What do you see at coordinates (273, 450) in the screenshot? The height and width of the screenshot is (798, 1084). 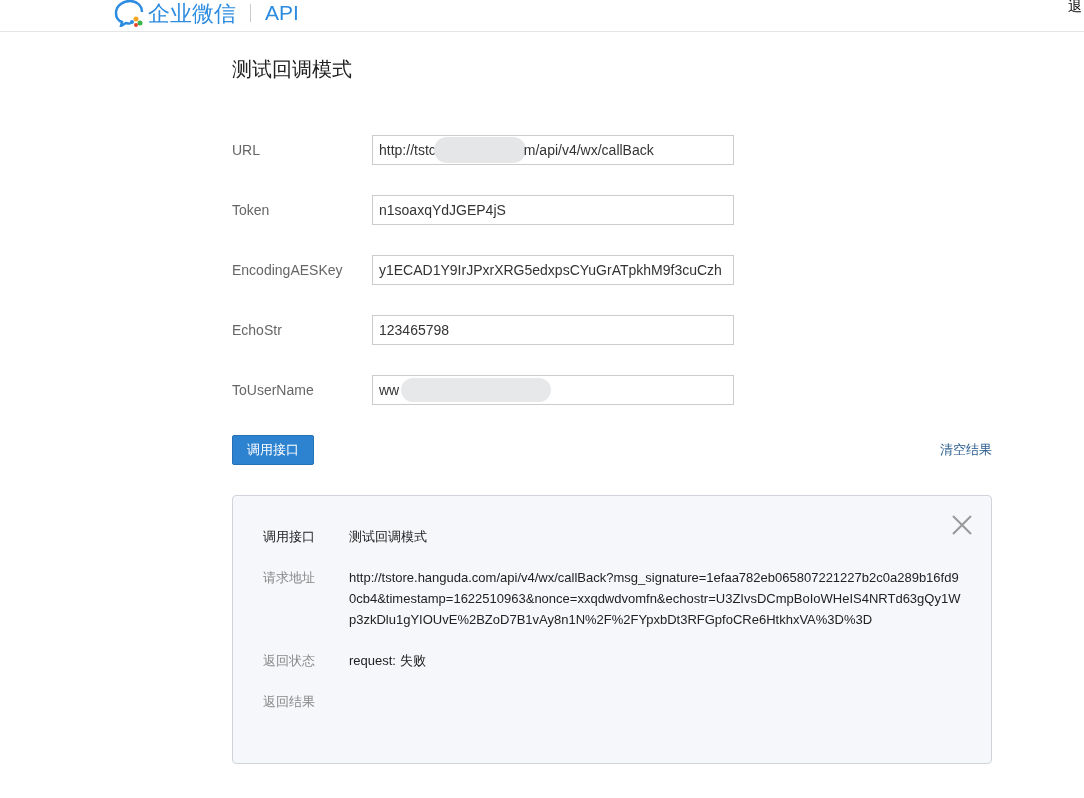 I see `call-api-button: 调用接口` at bounding box center [273, 450].